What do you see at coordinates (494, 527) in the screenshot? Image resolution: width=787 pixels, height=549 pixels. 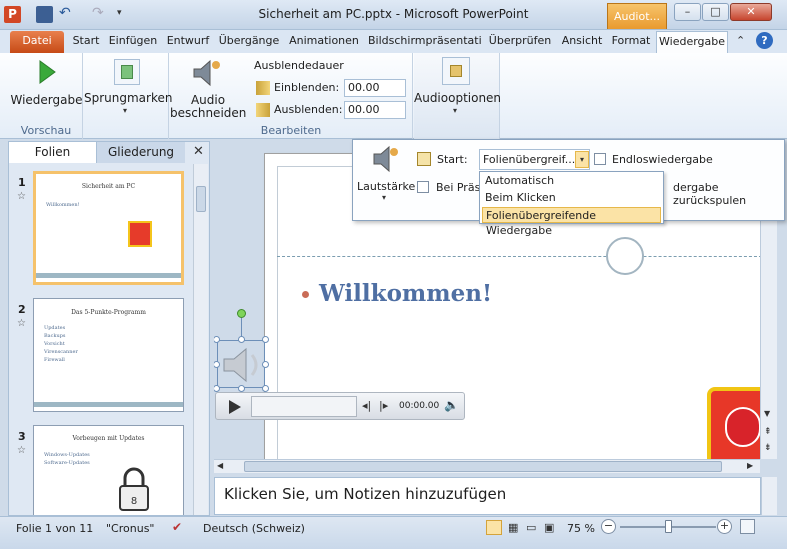 I see `normal-view-icon` at bounding box center [494, 527].